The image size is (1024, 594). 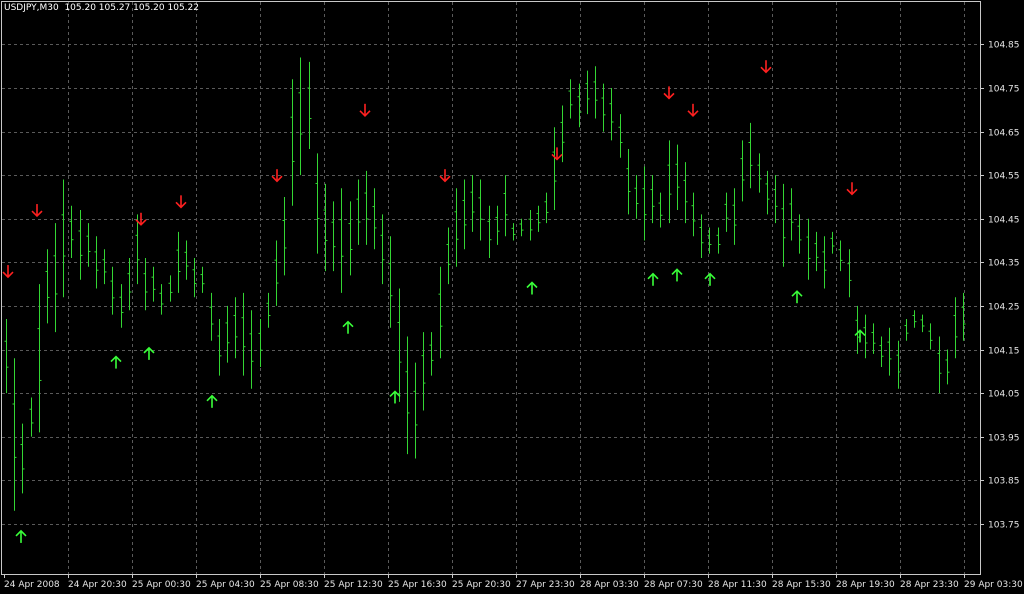 What do you see at coordinates (1004, 526) in the screenshot?
I see `price-tick-label: 103.75` at bounding box center [1004, 526].